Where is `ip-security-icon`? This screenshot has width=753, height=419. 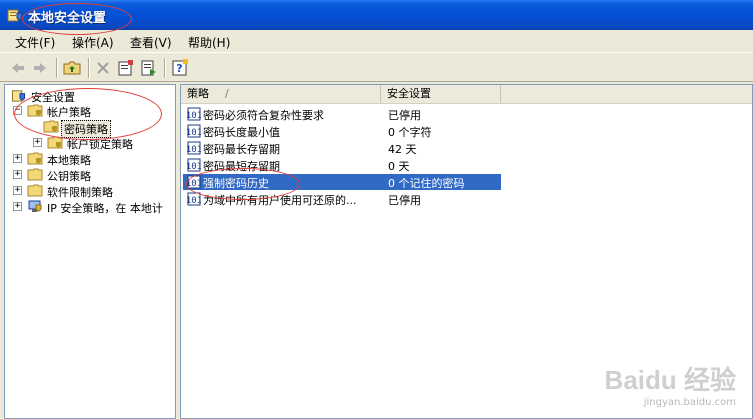
ip-security-icon is located at coordinates (35, 206).